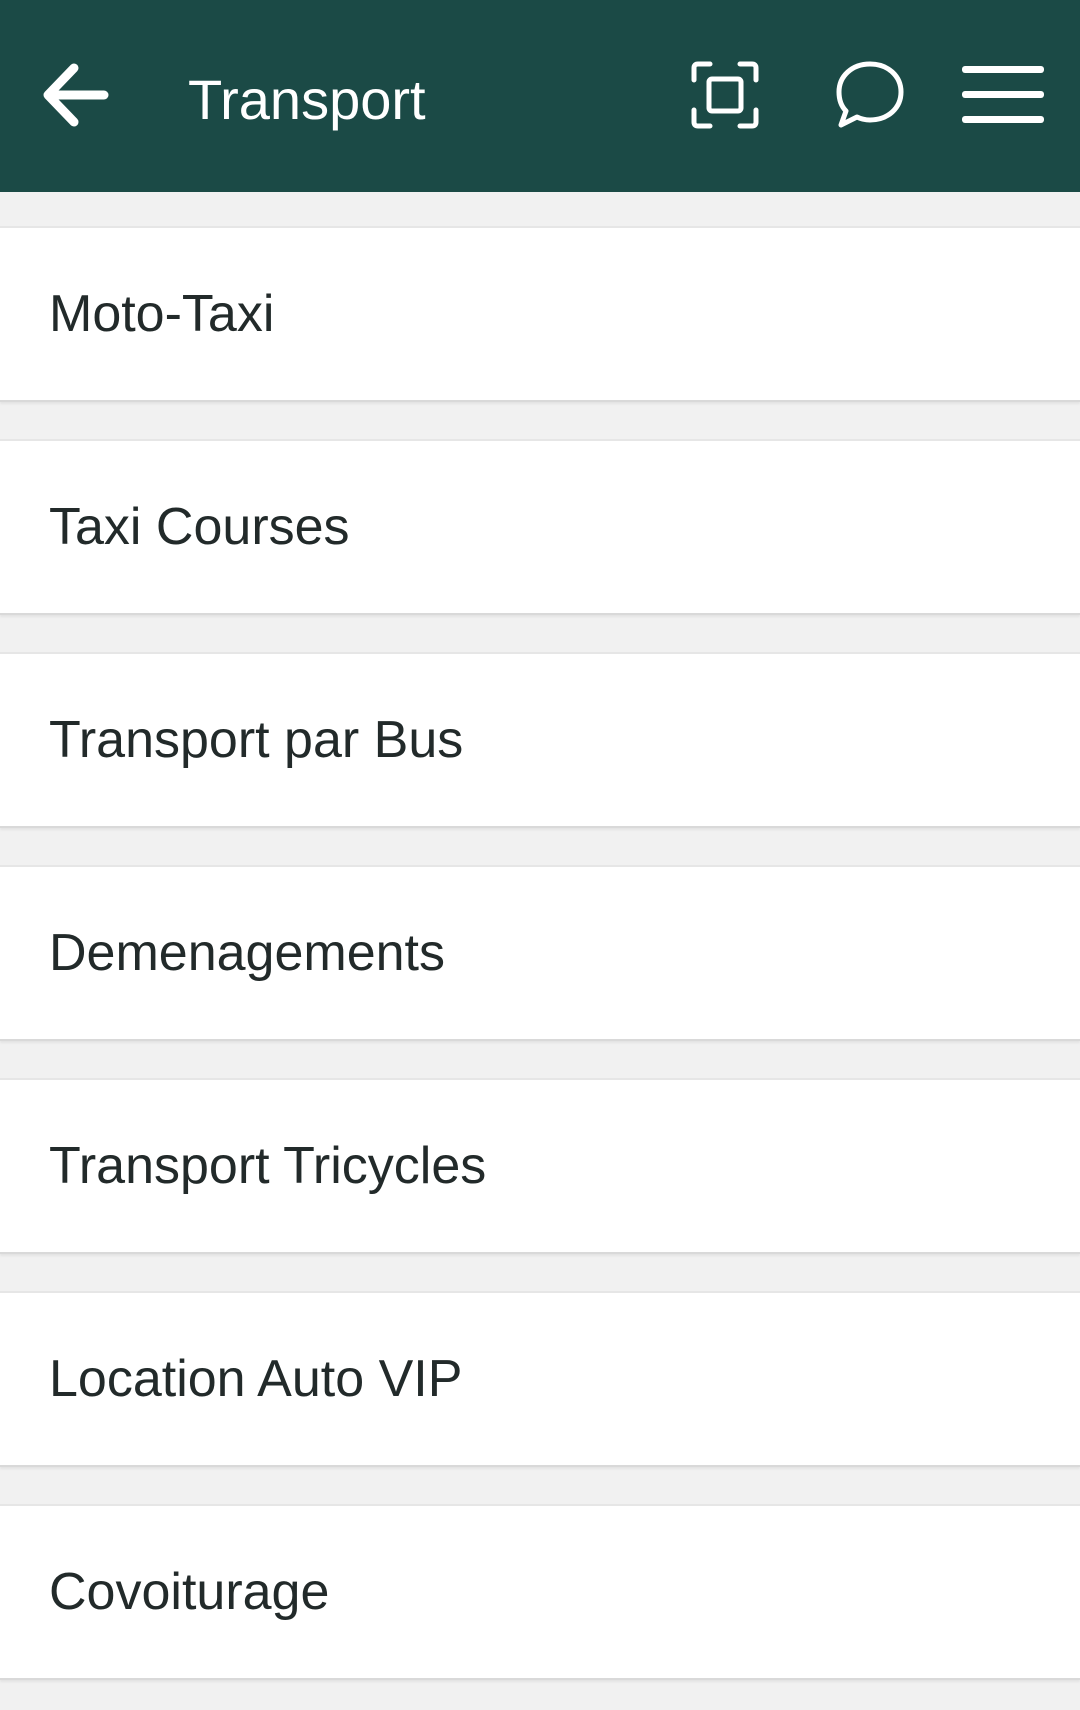  What do you see at coordinates (540, 527) in the screenshot?
I see `list-item-taxi-courses: Taxi Courses` at bounding box center [540, 527].